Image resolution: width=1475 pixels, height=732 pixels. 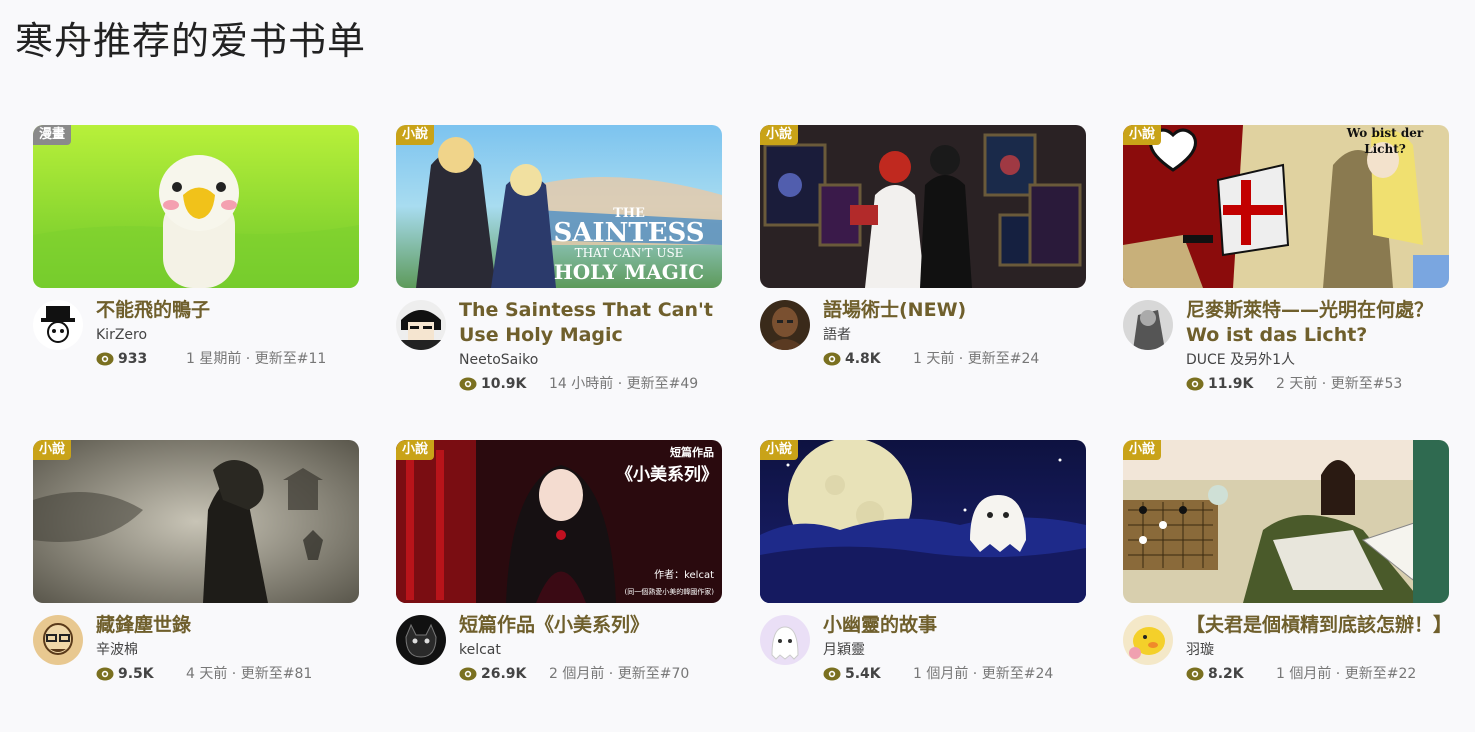 I want to click on cover-text: Wo bist der, so click(x=1385, y=133).